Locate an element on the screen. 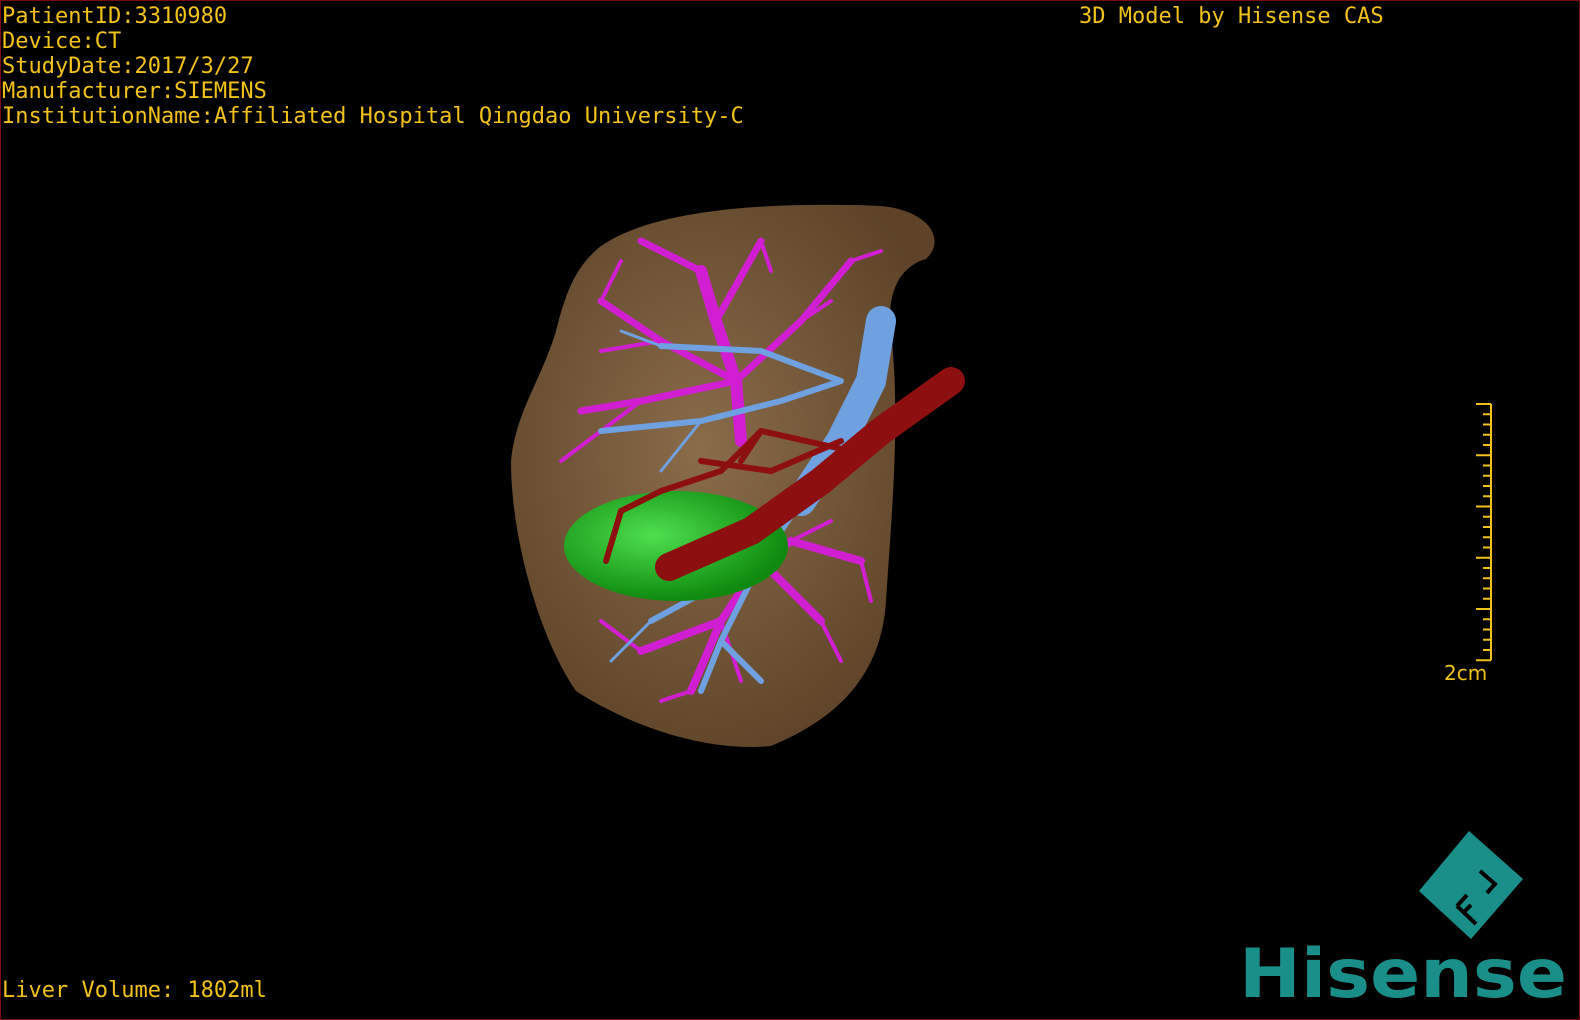 The width and height of the screenshot is (1580, 1020). svg-text: Hisense is located at coordinates (1403, 973).